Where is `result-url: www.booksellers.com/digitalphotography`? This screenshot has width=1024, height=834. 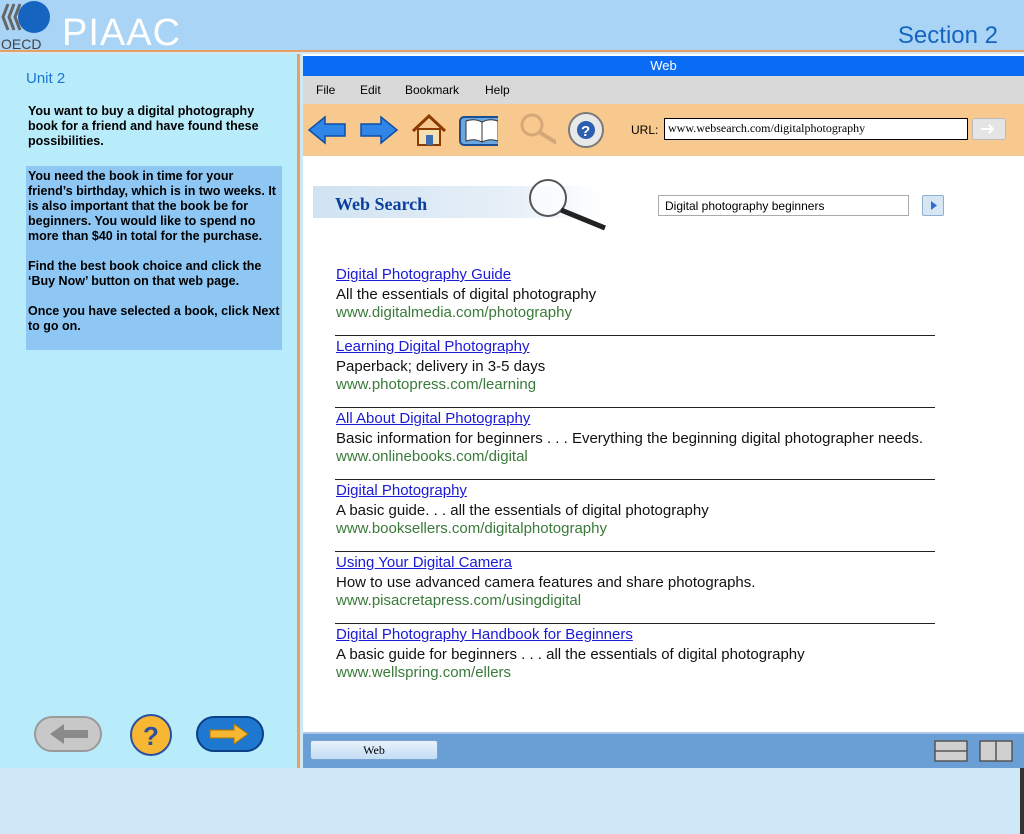
result-url: www.booksellers.com/digitalphotography is located at coordinates (471, 528).